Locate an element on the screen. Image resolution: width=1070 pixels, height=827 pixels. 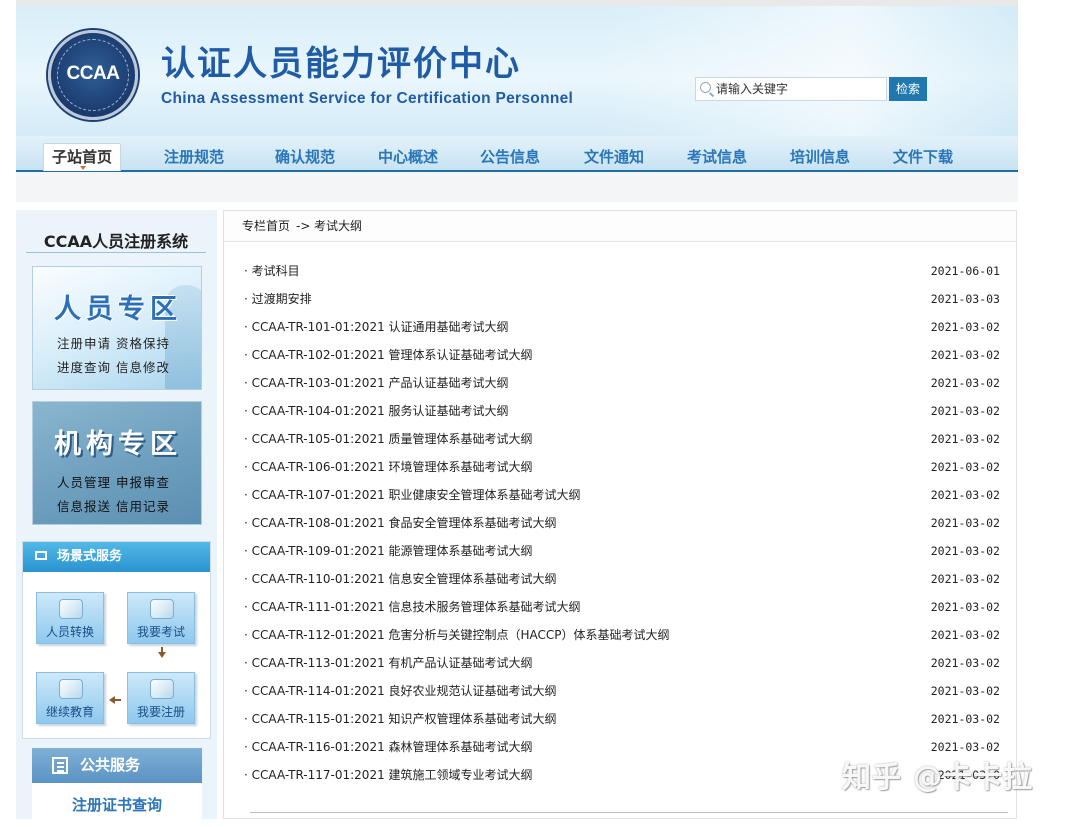
org-zone-title: 机构专区 is located at coordinates (118, 444).